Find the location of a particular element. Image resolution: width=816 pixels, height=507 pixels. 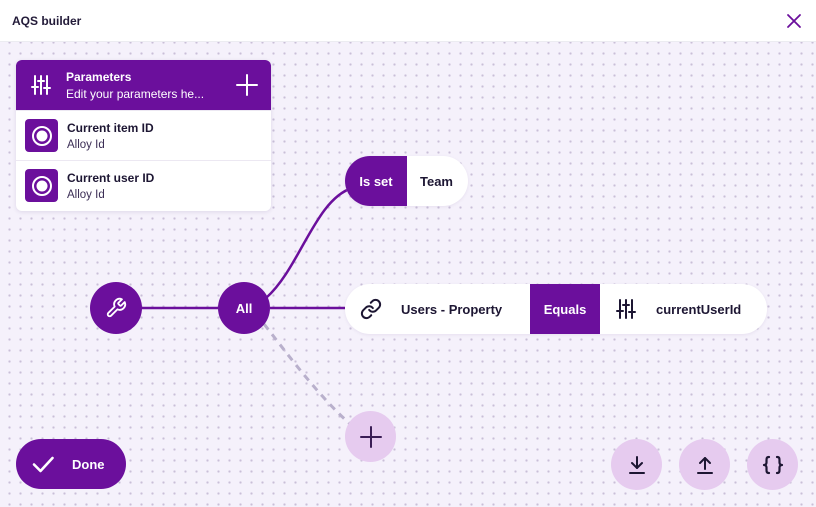

upload-icon is located at coordinates (704, 465).